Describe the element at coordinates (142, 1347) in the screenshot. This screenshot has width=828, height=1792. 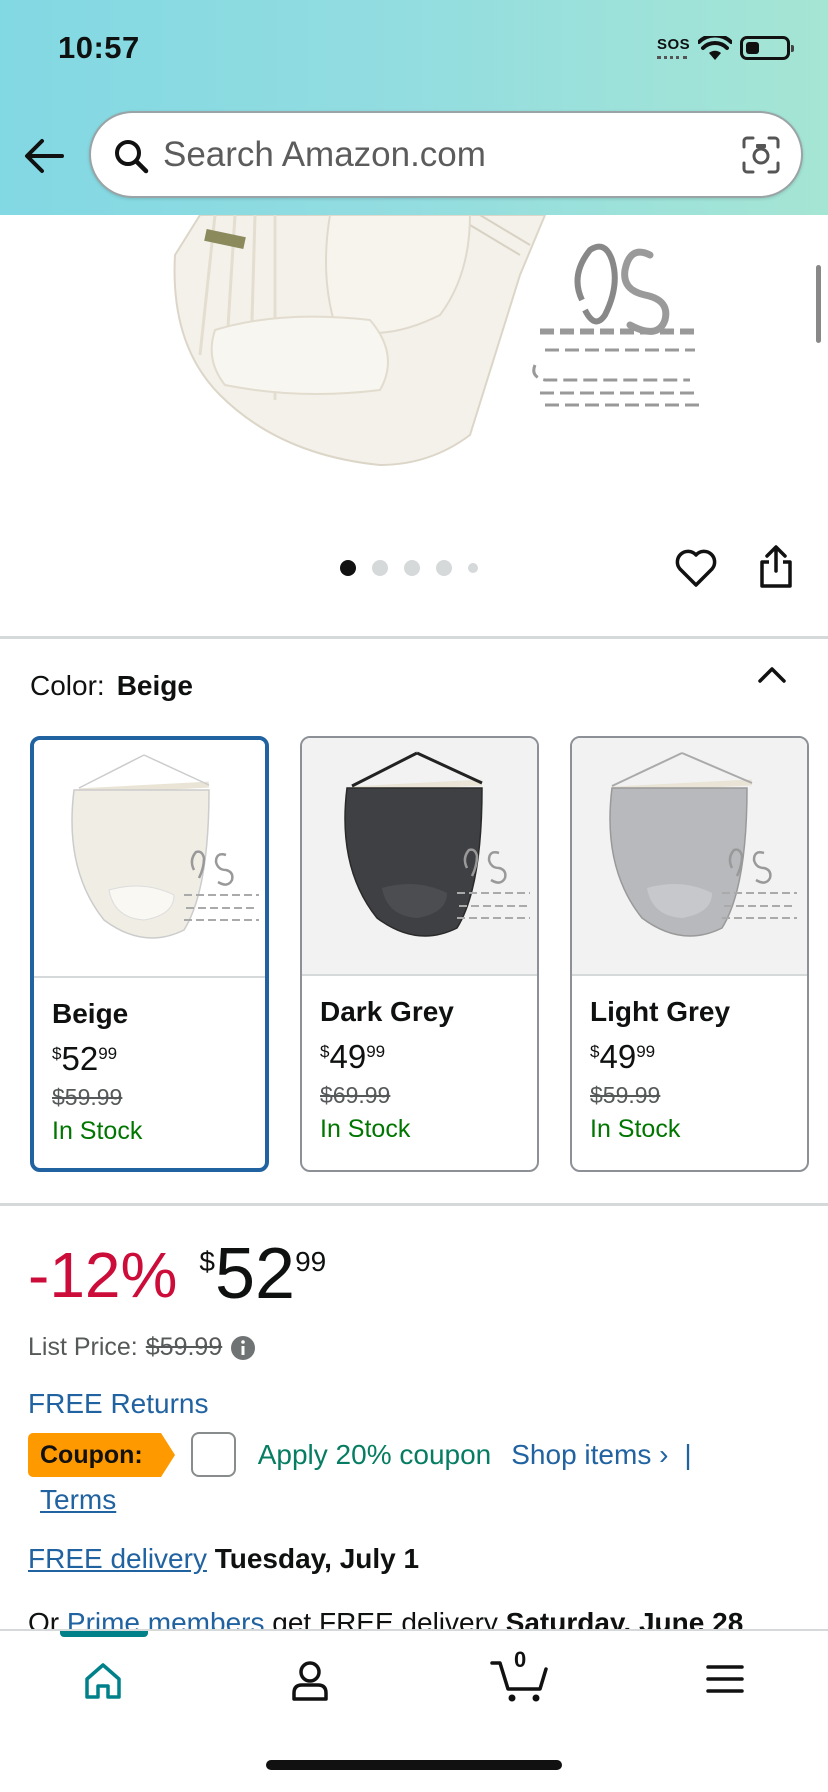
I see `list-price-row: List Price: $59.99` at that location.